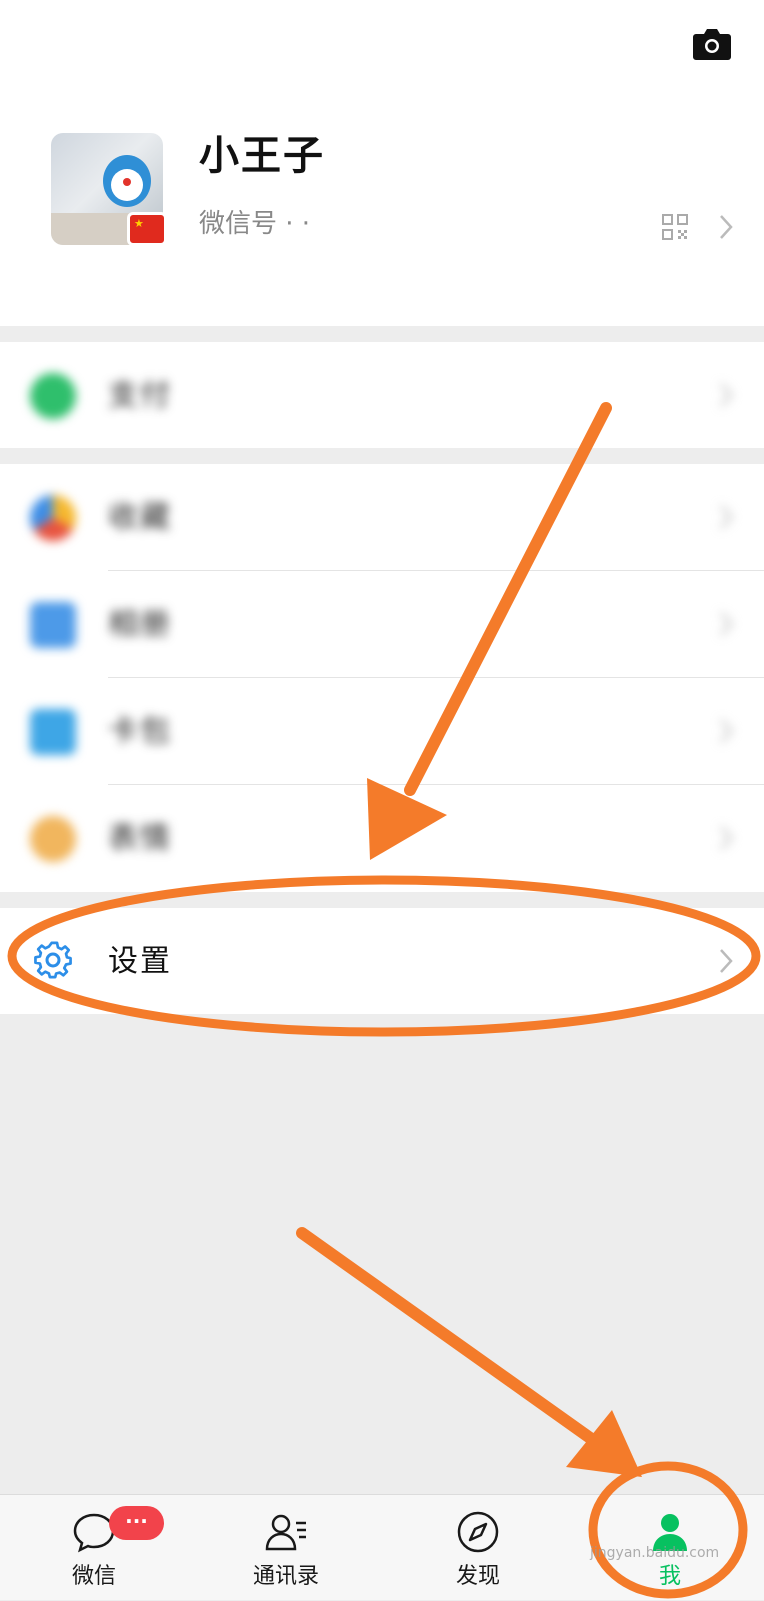 The width and height of the screenshot is (764, 1601). What do you see at coordinates (53, 960) in the screenshot?
I see `gear-icon` at bounding box center [53, 960].